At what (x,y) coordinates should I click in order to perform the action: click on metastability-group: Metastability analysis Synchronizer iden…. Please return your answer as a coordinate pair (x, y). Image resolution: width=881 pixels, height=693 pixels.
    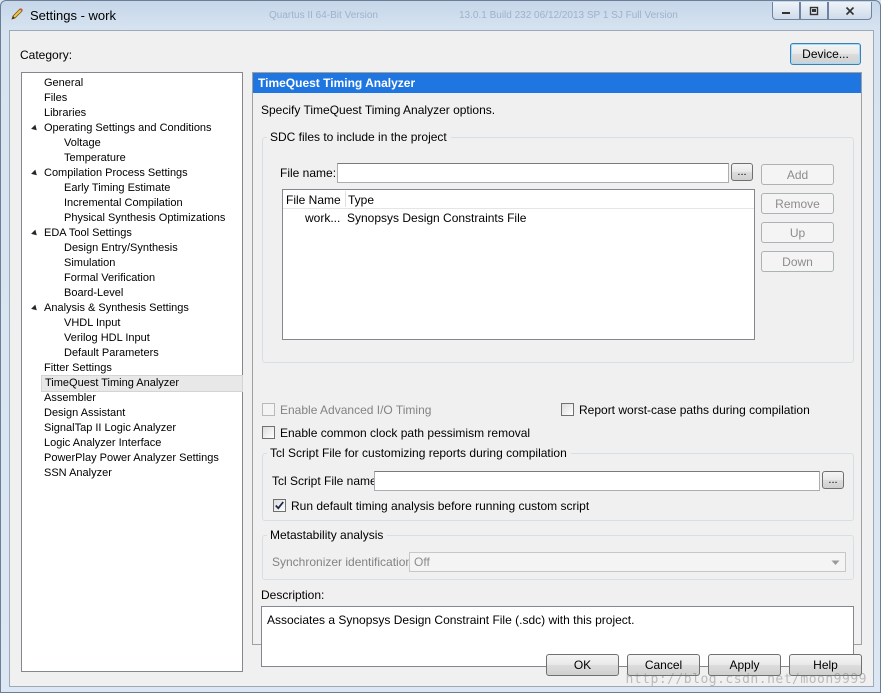
    Looking at the image, I should click on (558, 554).